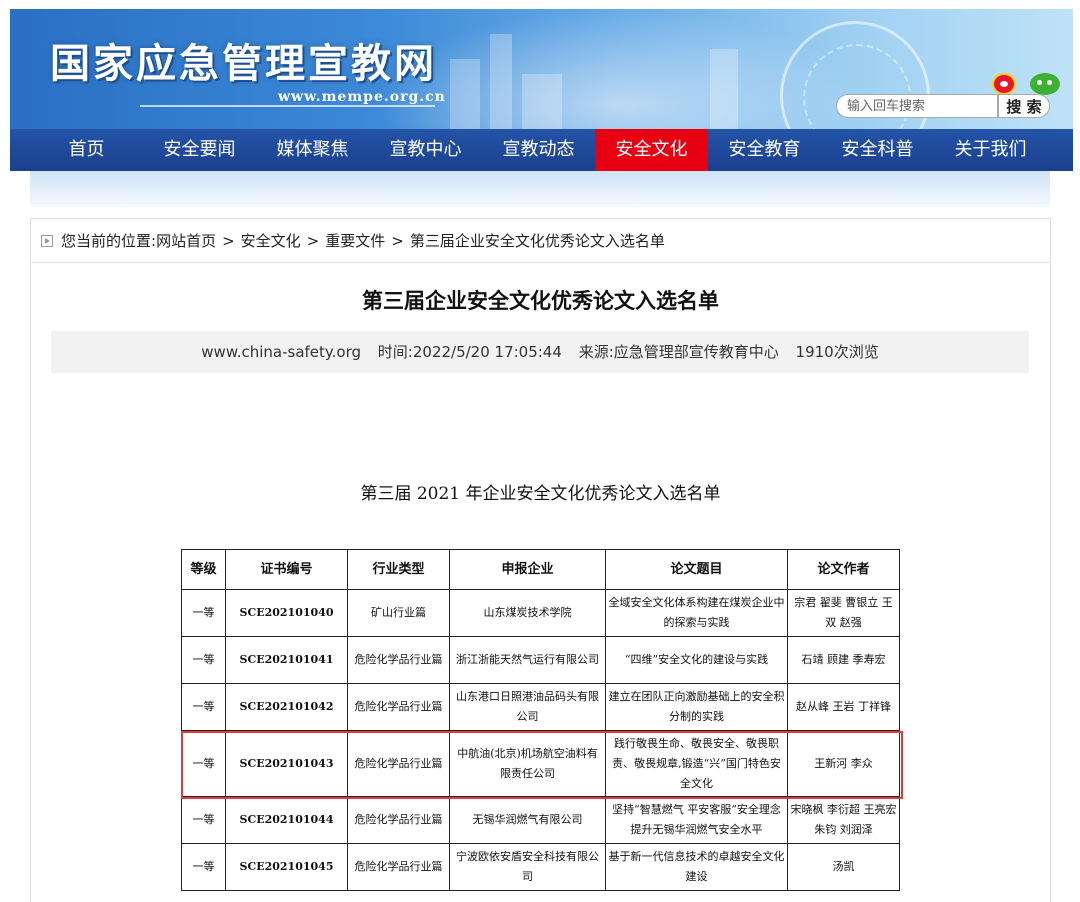 The image size is (1080, 902). What do you see at coordinates (527, 707) in the screenshot?
I see `cell-company: 山东港口日照港油品码头有限公司` at bounding box center [527, 707].